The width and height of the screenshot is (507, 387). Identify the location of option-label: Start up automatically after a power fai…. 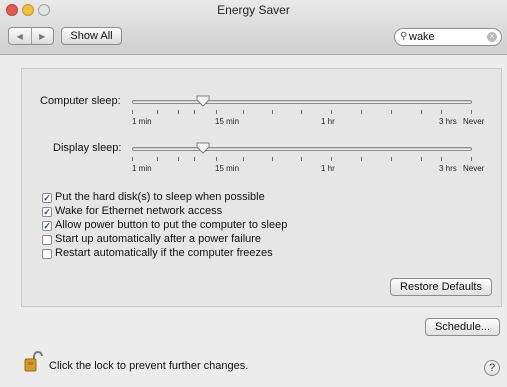
(158, 239).